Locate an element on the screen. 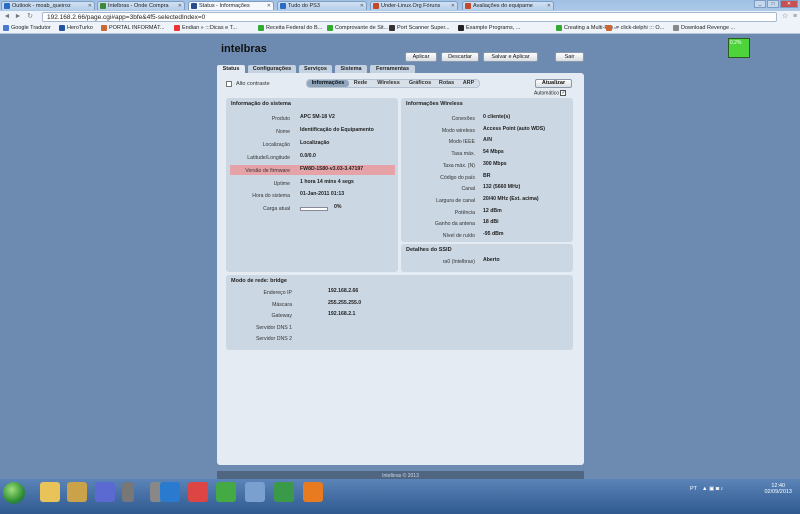 This screenshot has height=514, width=800. tab-configuracoes: Configurações is located at coordinates (272, 69).